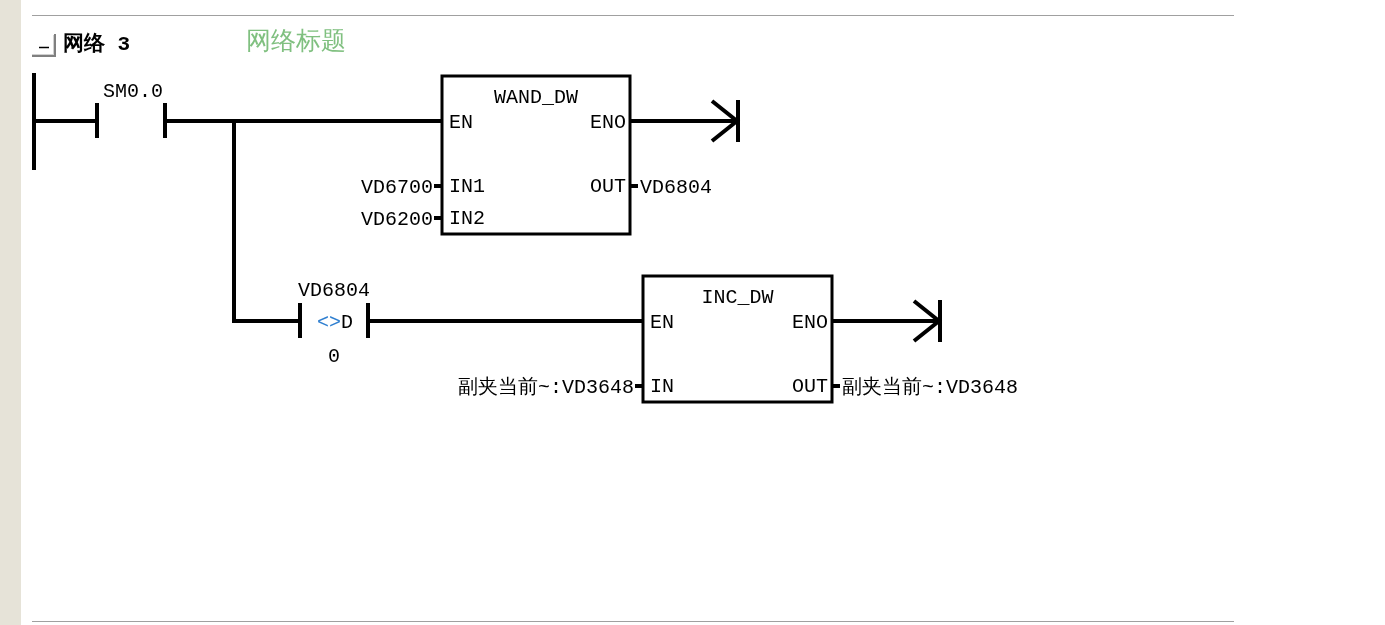 The width and height of the screenshot is (1385, 625). Describe the element at coordinates (44, 45) in the screenshot. I see `minus-icon` at that location.